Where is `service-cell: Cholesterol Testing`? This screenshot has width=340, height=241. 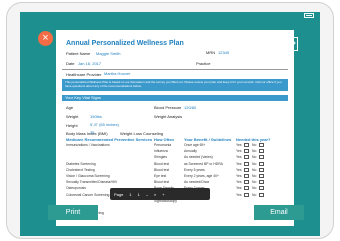 service-cell: Cholesterol Testing is located at coordinates (80, 169).